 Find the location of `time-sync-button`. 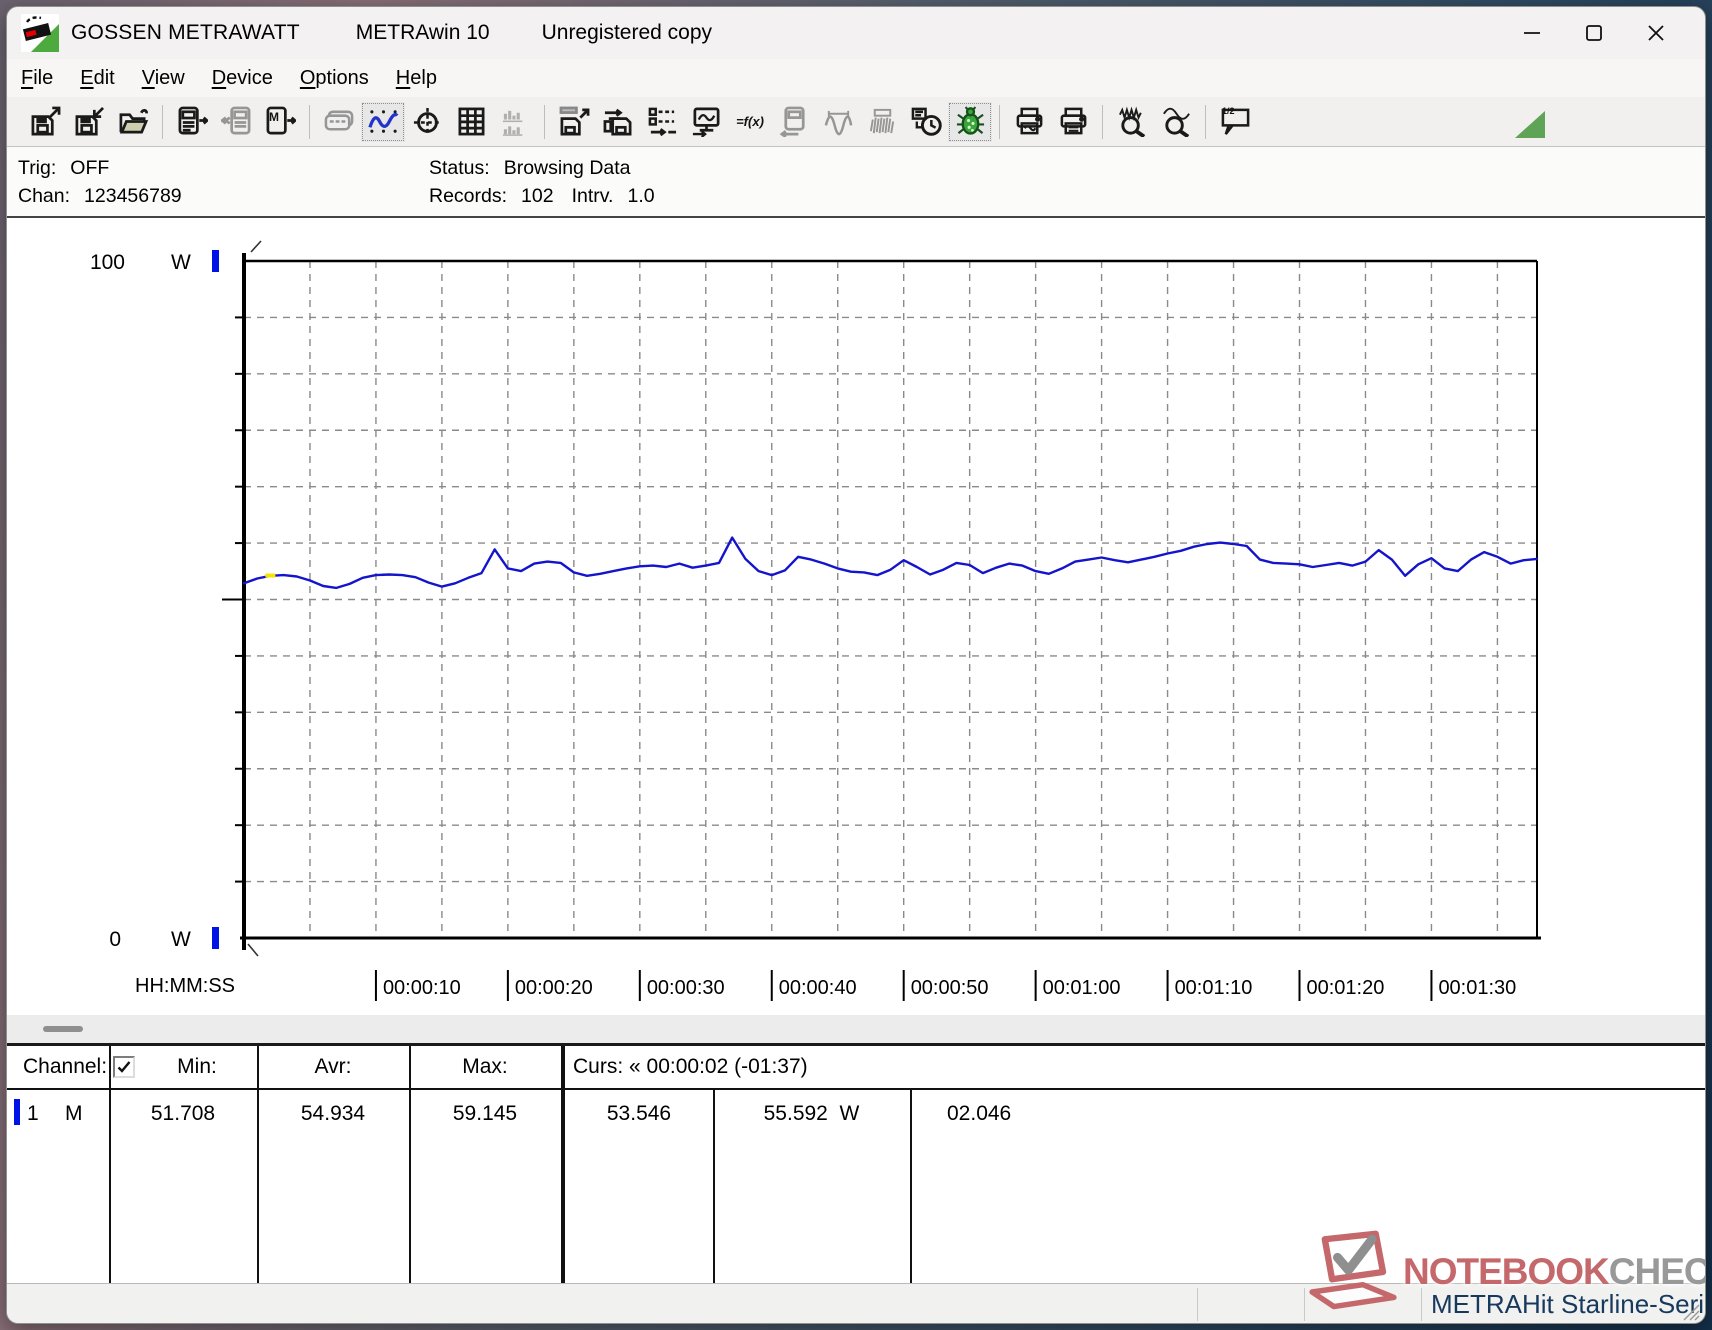

time-sync-button is located at coordinates (926, 122).